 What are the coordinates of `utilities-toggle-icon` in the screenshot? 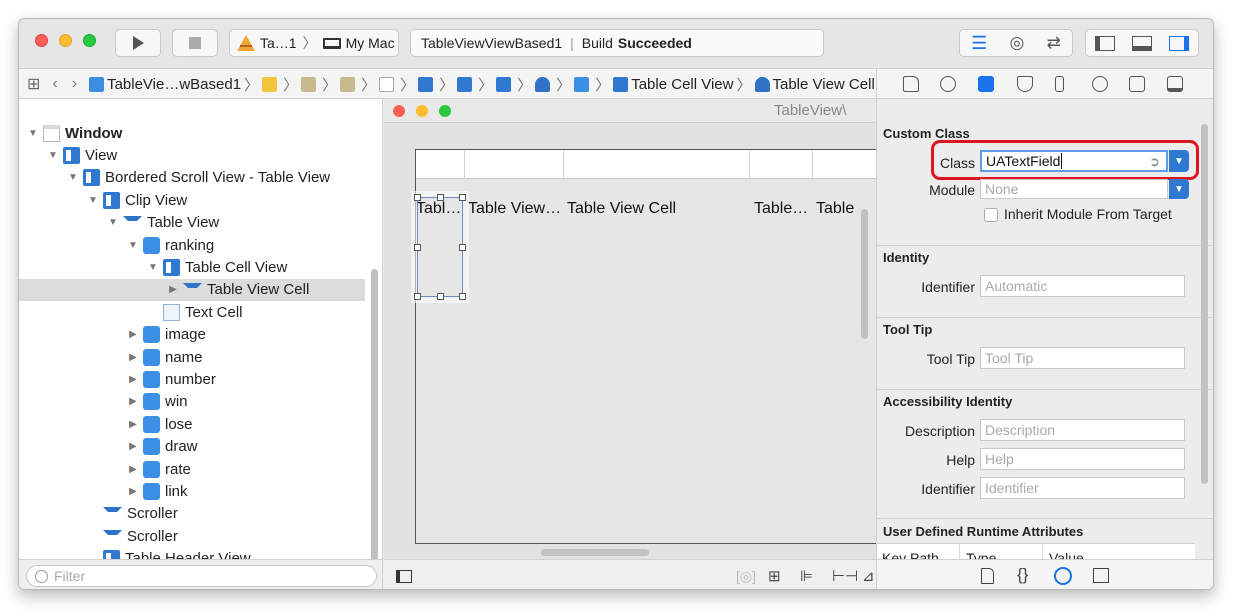 It's located at (1179, 43).